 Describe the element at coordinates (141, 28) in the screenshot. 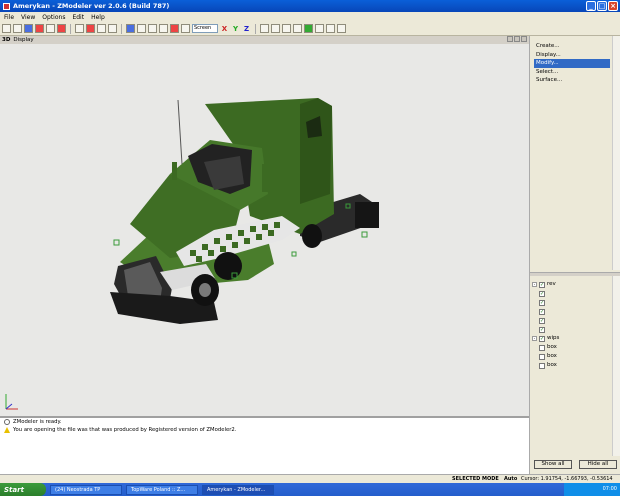

I see `box-select-icon` at that location.